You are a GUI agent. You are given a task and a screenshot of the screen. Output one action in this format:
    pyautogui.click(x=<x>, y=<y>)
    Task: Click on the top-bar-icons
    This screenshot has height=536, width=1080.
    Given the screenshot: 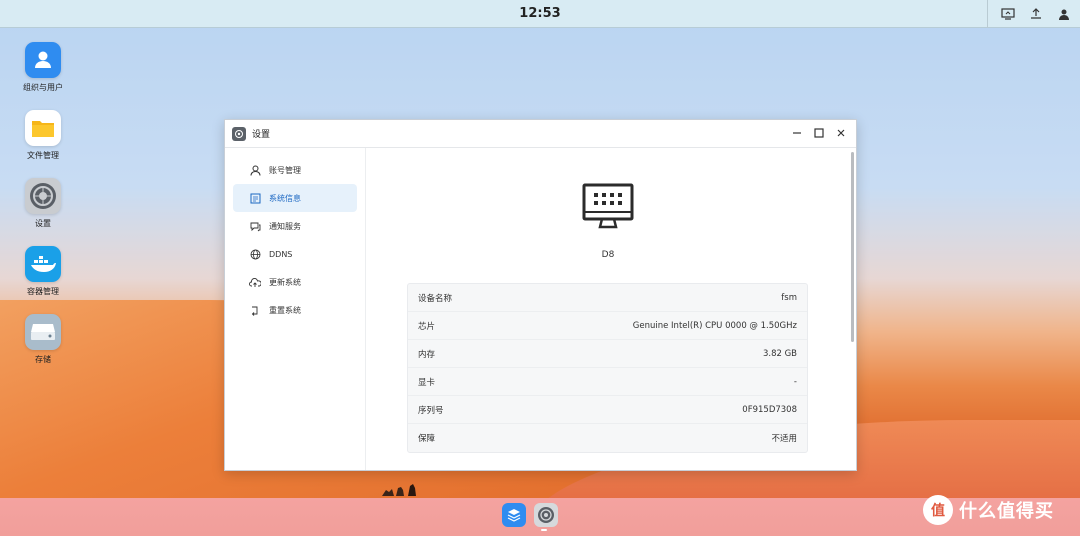 What is the action you would take?
    pyautogui.click(x=1033, y=14)
    